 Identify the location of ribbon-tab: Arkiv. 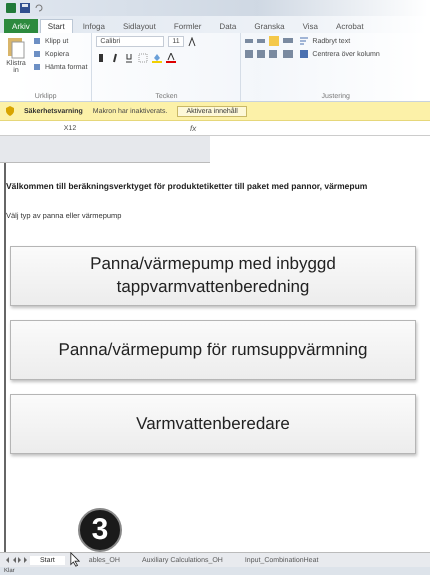
(21, 26).